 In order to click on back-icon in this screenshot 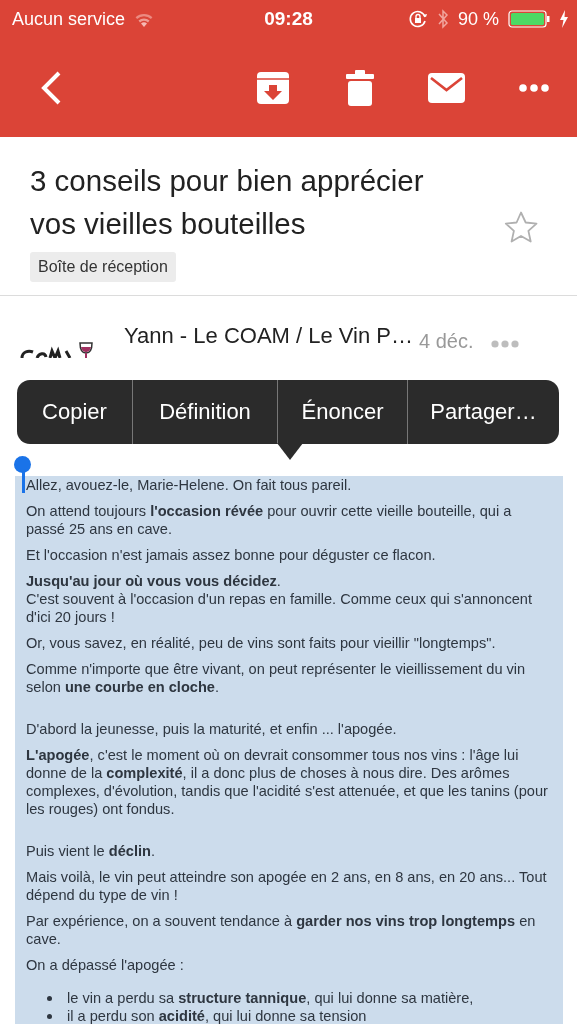, I will do `click(51, 87)`.